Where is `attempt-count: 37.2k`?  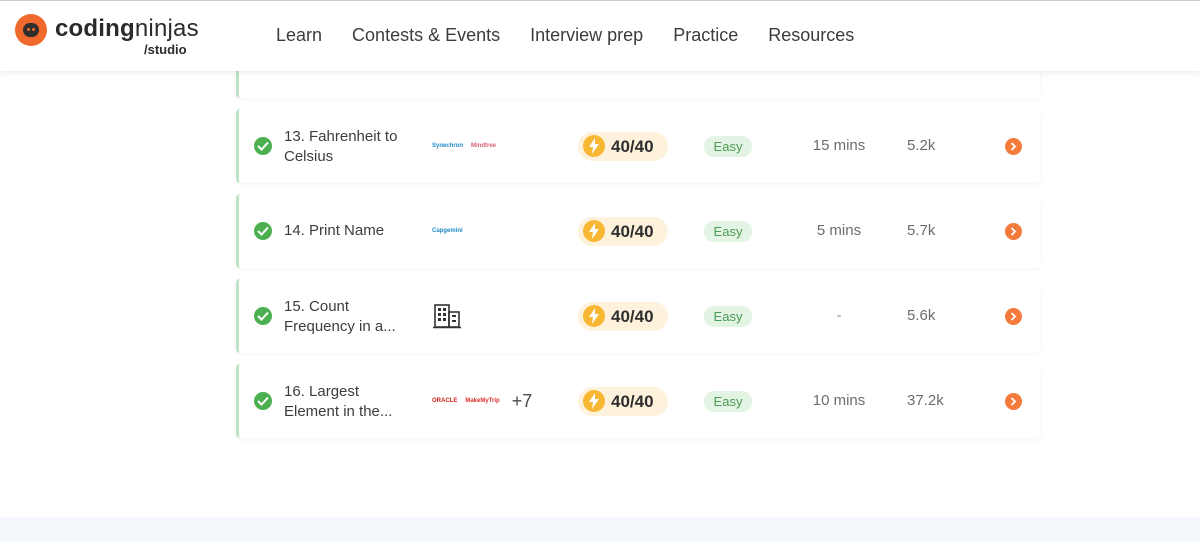 attempt-count: 37.2k is located at coordinates (925, 400).